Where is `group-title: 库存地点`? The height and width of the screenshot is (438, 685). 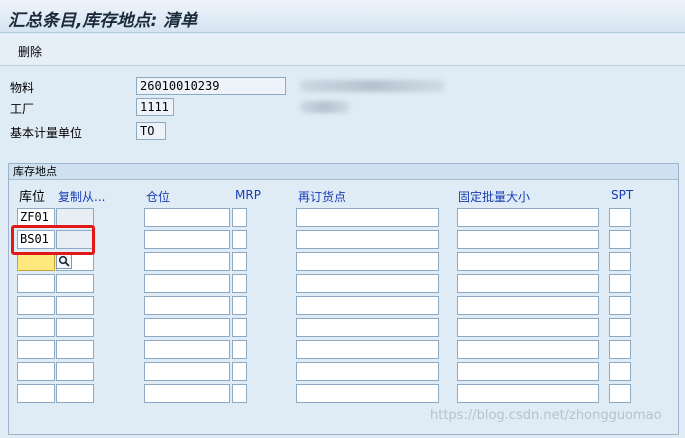
group-title: 库存地点 is located at coordinates (343, 172).